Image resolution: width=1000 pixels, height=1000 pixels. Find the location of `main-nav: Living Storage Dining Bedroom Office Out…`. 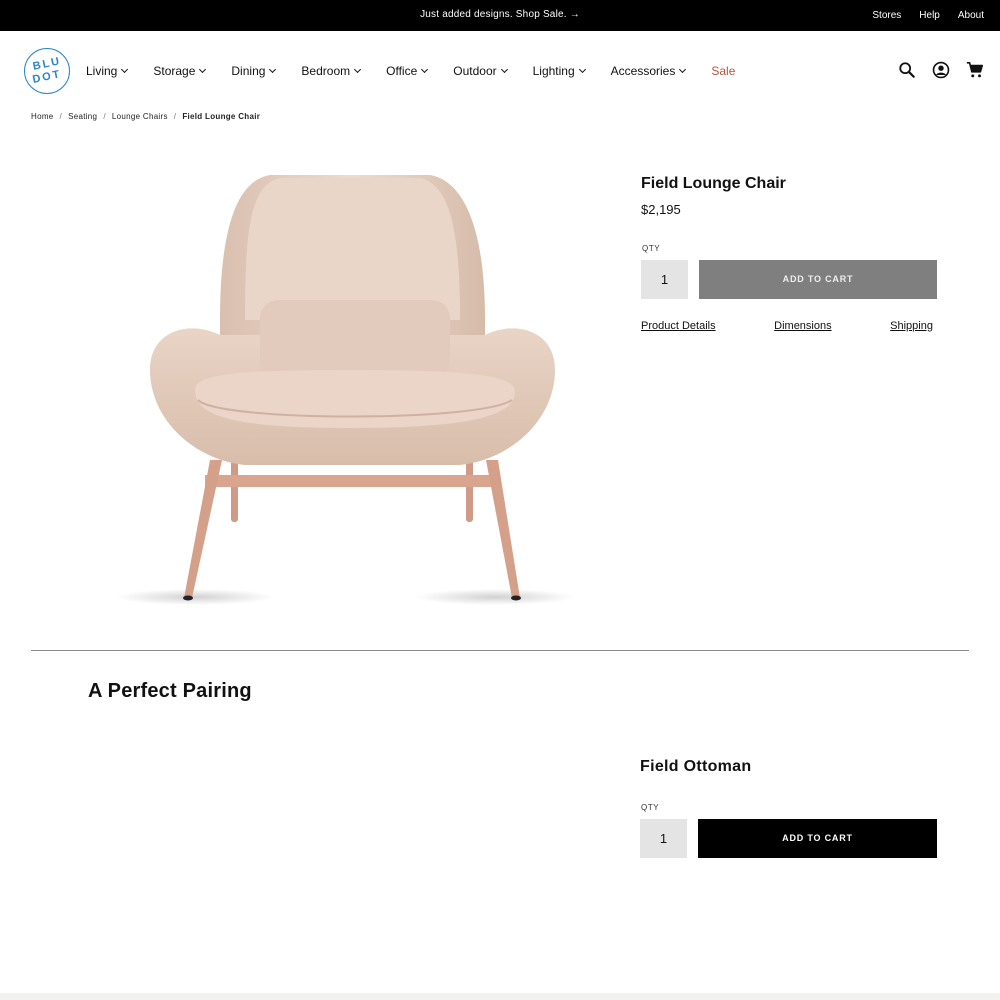

main-nav: Living Storage Dining Bedroom Office Out… is located at coordinates (410, 71).